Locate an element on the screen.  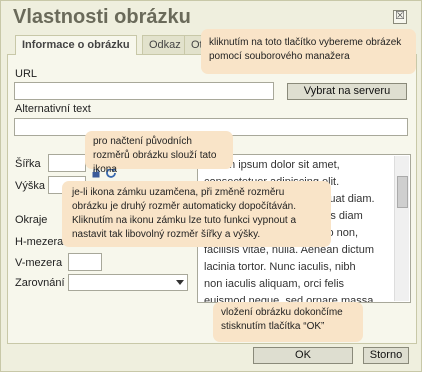
scrollbar-thumb is located at coordinates (402, 192).